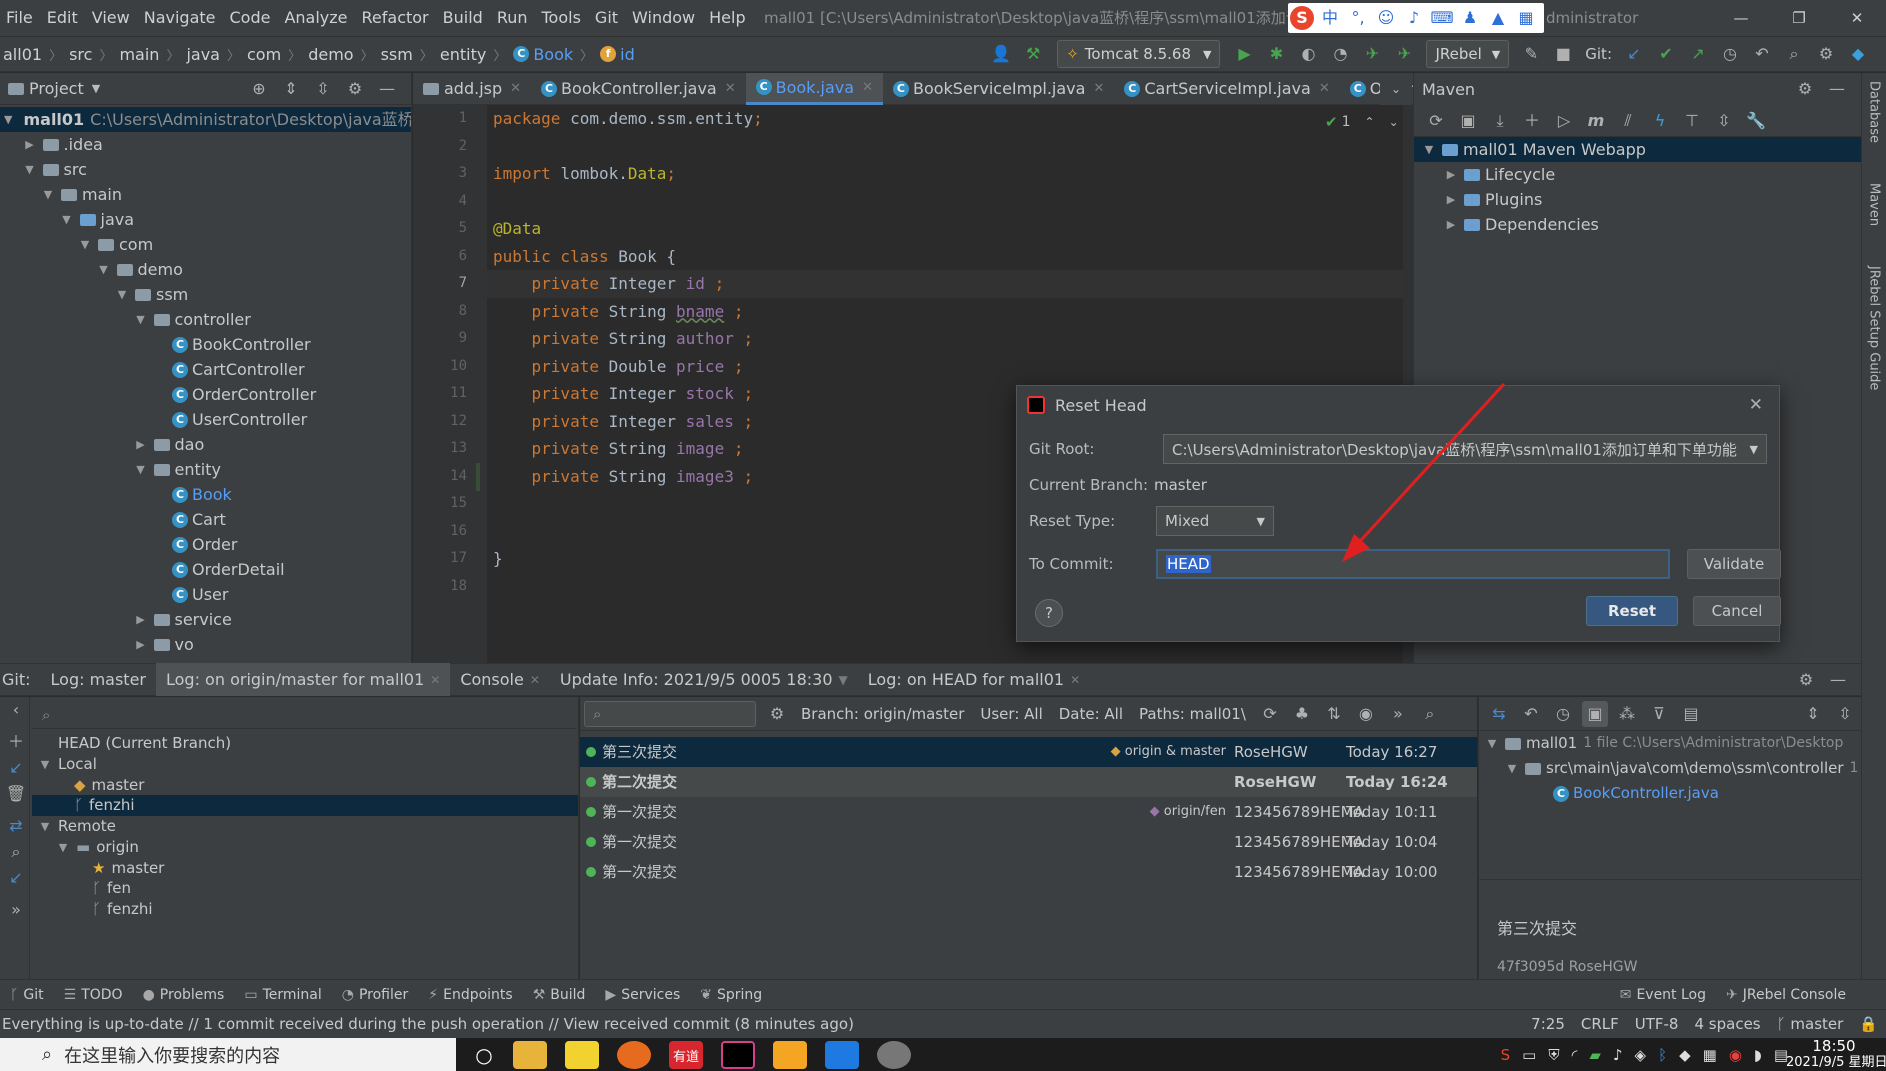  Describe the element at coordinates (1506, 1055) in the screenshot. I see `sogou-tray-icon: S` at that location.